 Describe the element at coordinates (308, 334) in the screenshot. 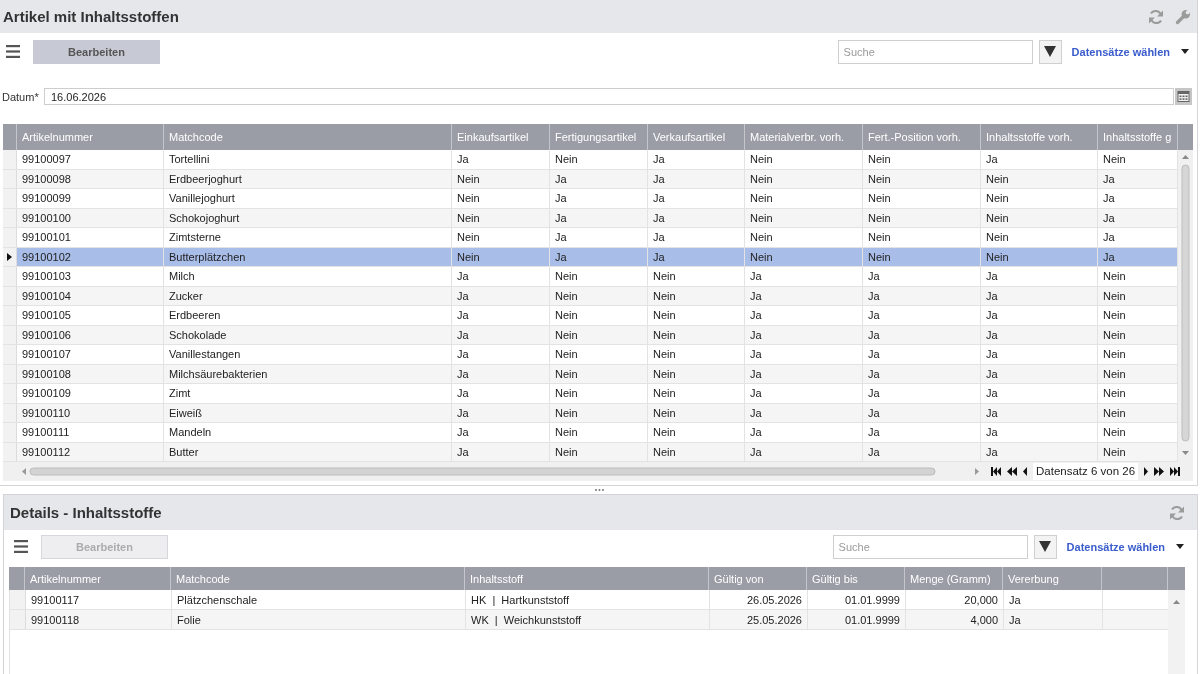

I see `table-cell: Schokolade` at that location.